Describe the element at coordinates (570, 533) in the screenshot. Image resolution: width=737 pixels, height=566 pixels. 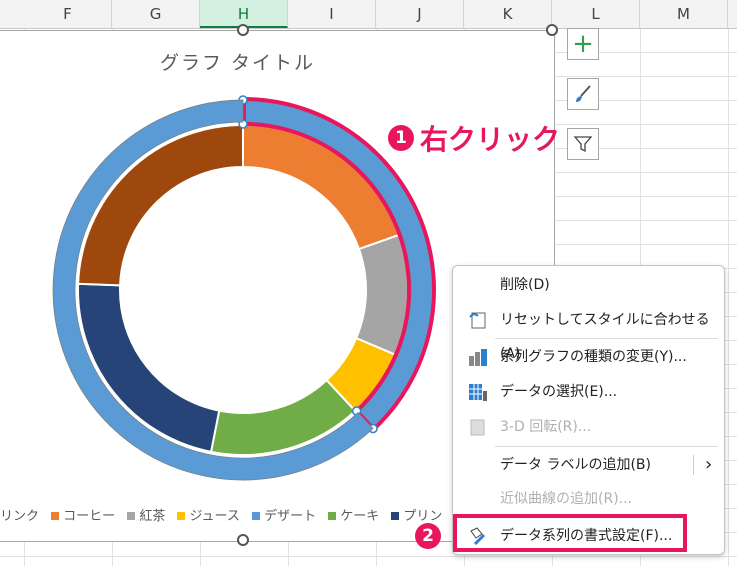
I see `highlight-box` at that location.